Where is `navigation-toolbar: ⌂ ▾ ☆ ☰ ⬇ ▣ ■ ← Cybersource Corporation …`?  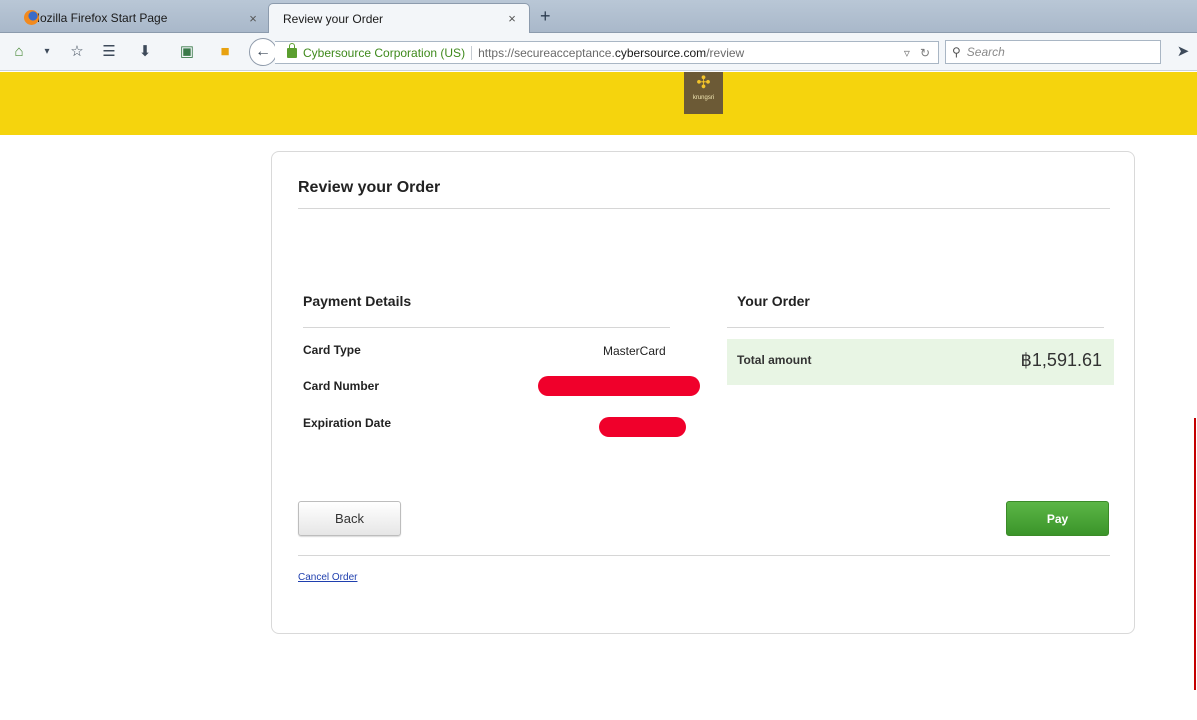 navigation-toolbar: ⌂ ▾ ☆ ☰ ⬇ ▣ ■ ← Cybersource Corporation … is located at coordinates (598, 52).